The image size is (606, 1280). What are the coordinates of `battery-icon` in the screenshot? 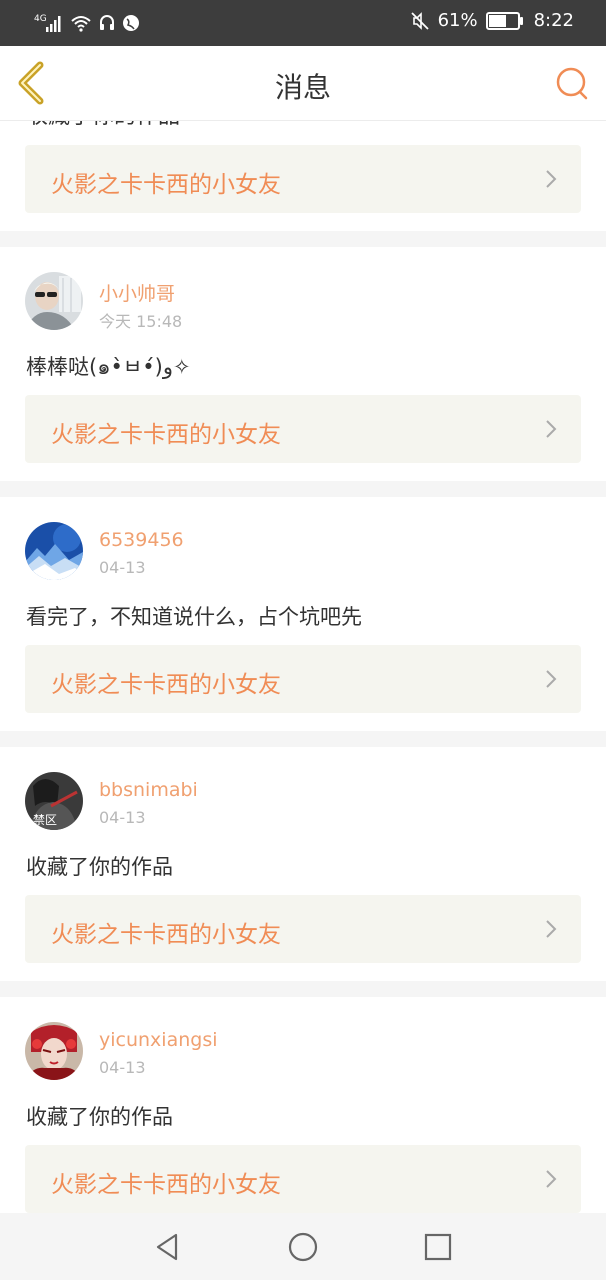 It's located at (504, 20).